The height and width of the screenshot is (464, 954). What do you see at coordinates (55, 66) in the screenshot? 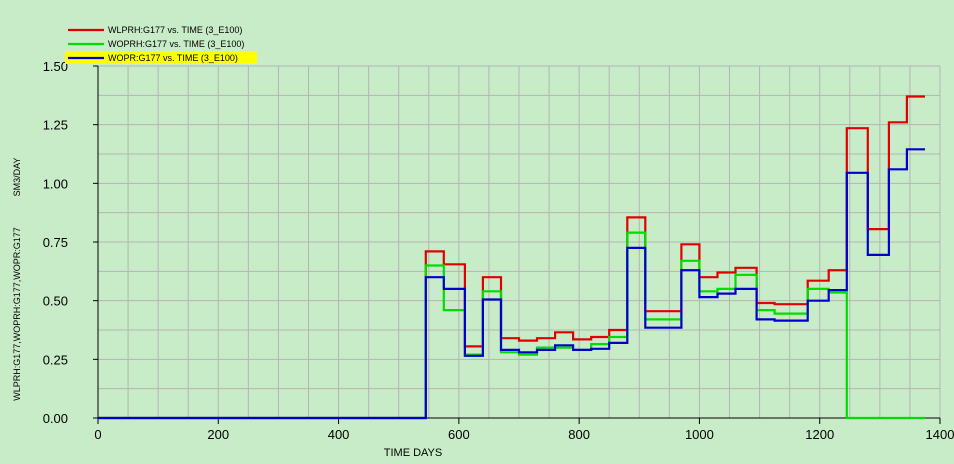
I see `y-tick-label: 1.50` at bounding box center [55, 66].